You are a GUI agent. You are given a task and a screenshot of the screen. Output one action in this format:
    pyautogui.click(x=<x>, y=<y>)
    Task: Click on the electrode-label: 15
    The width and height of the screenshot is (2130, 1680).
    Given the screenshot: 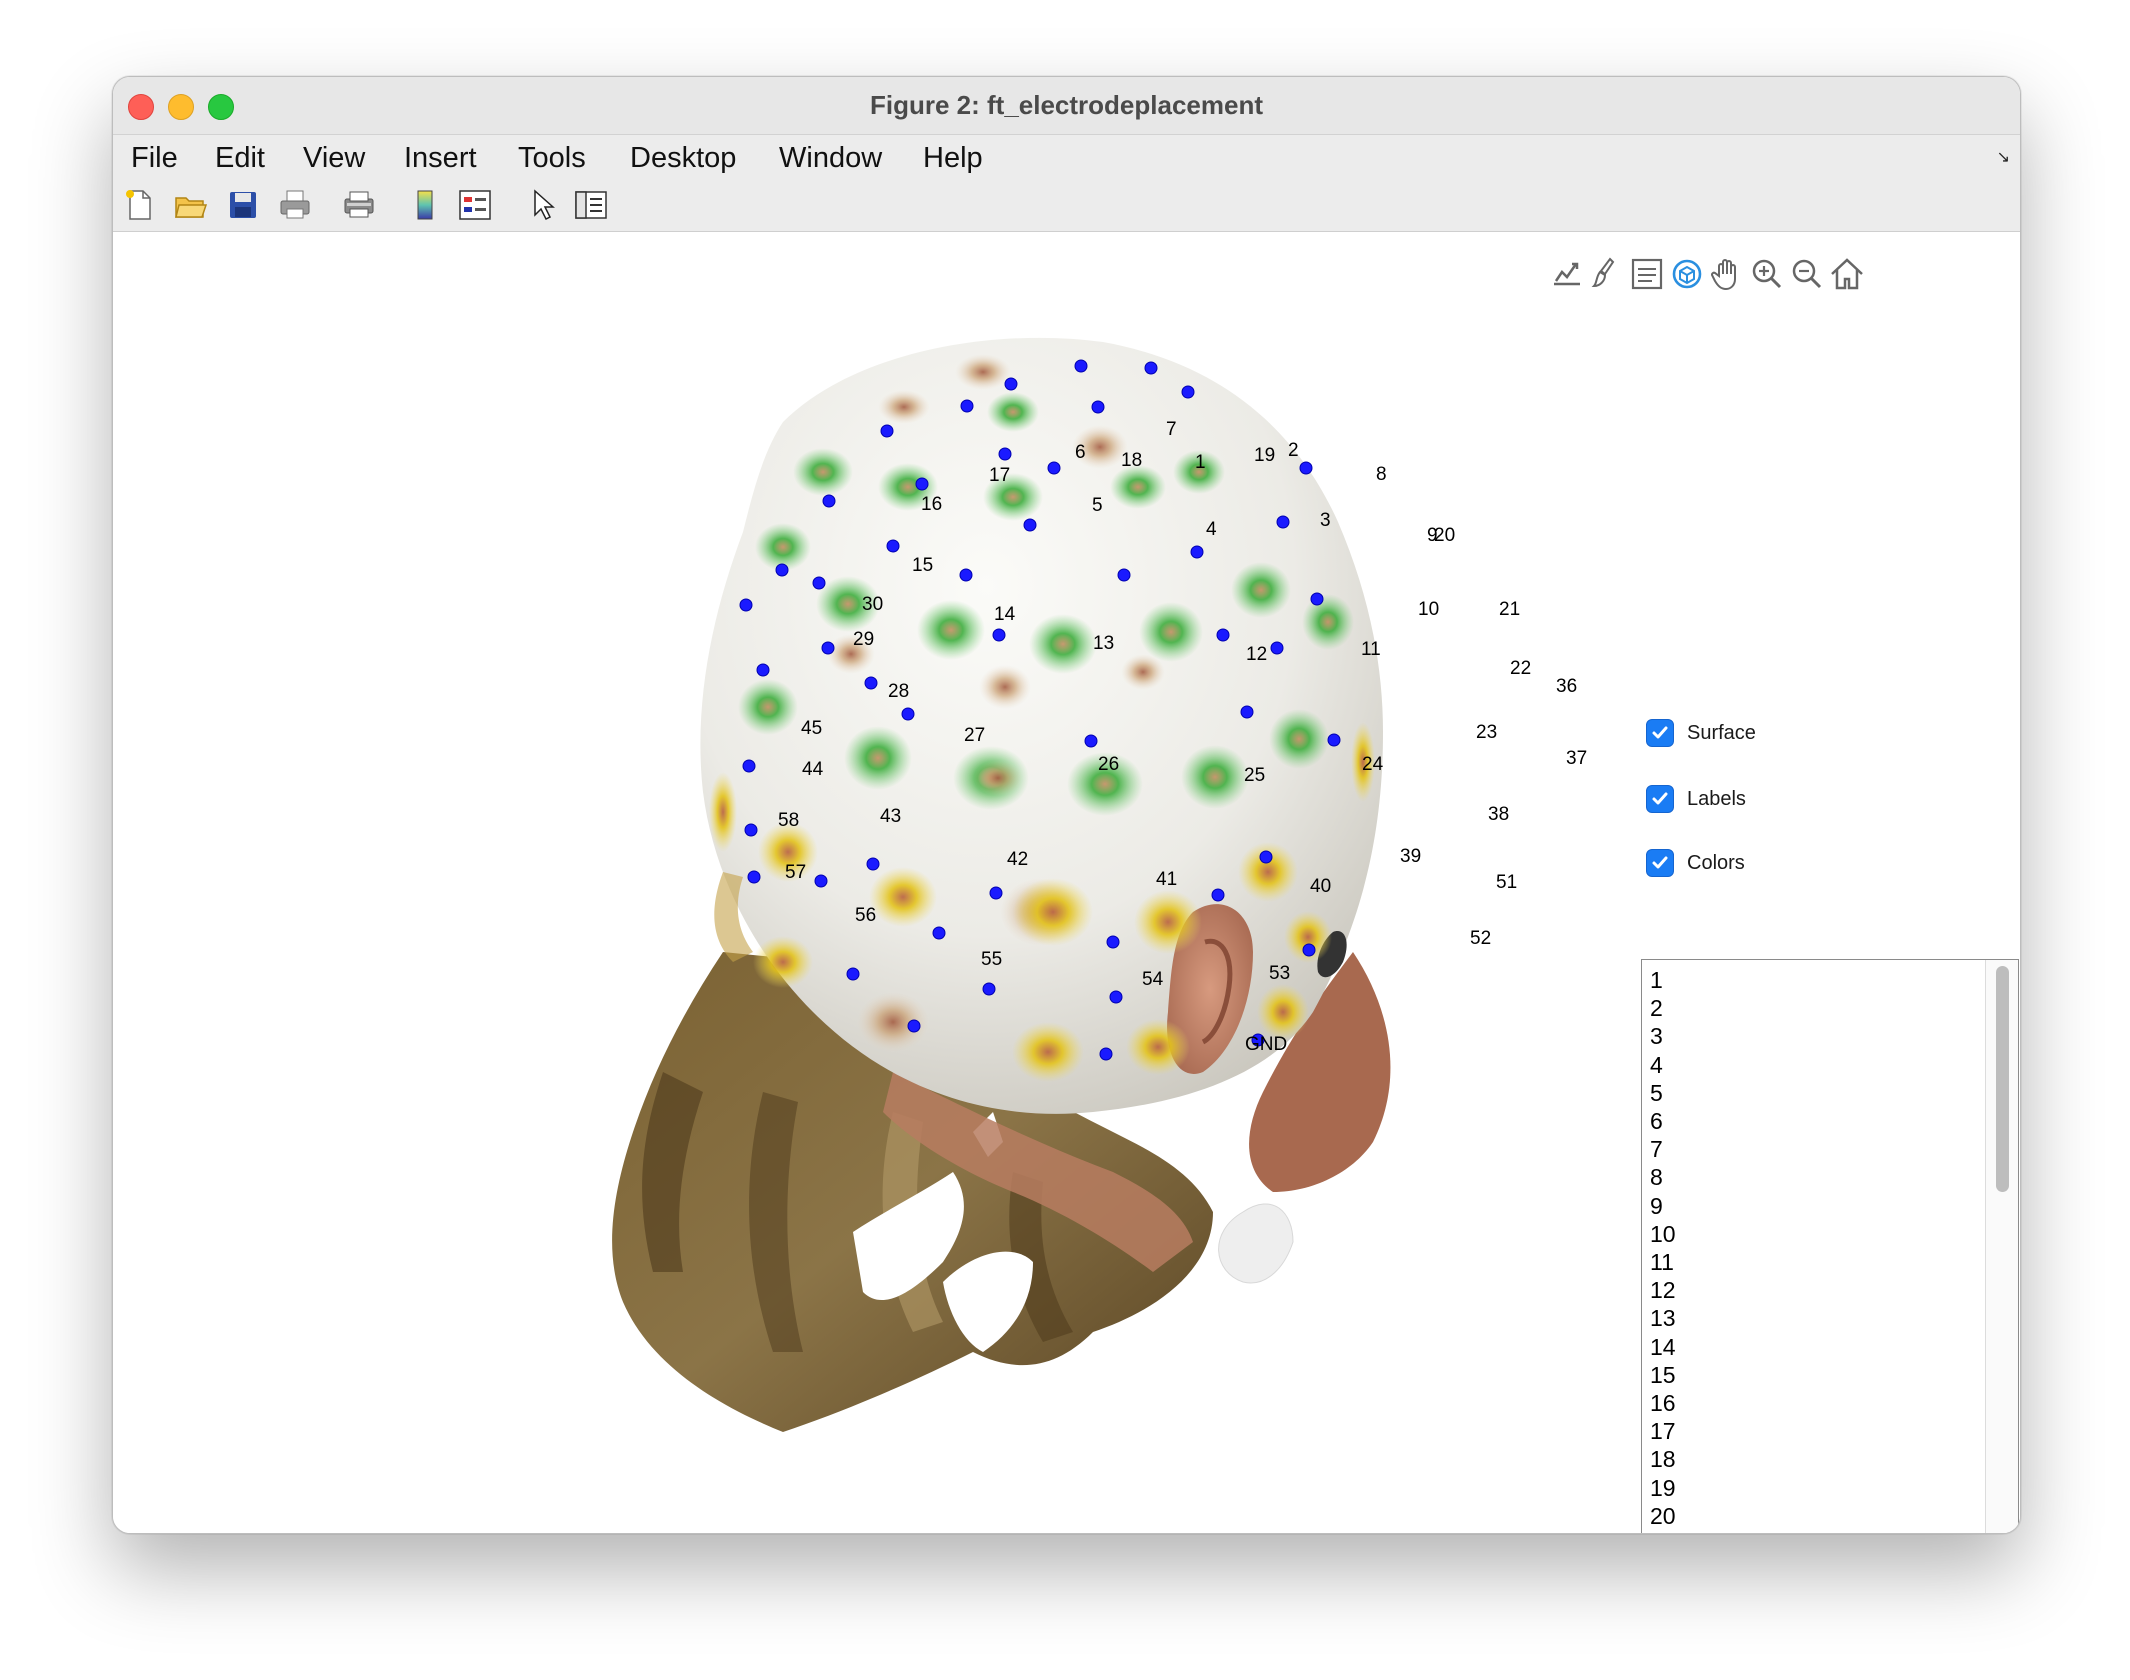 What is the action you would take?
    pyautogui.click(x=923, y=565)
    